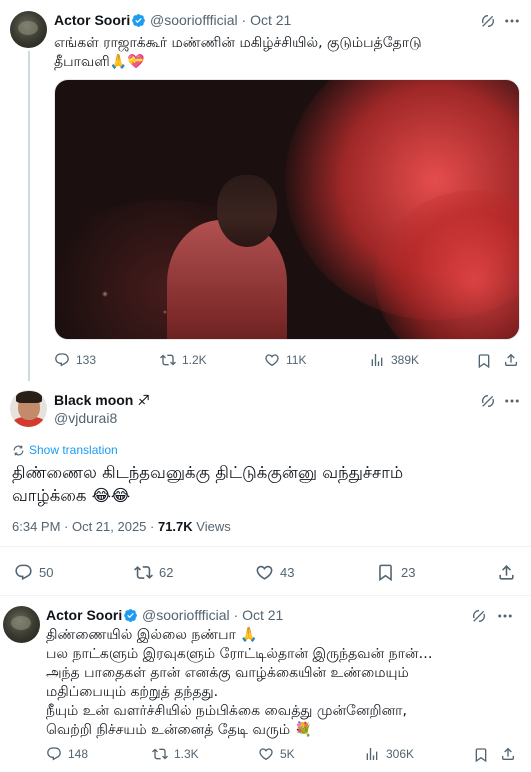 This screenshot has width=531, height=772. Describe the element at coordinates (400, 754) in the screenshot. I see `views-count: 306K` at that location.